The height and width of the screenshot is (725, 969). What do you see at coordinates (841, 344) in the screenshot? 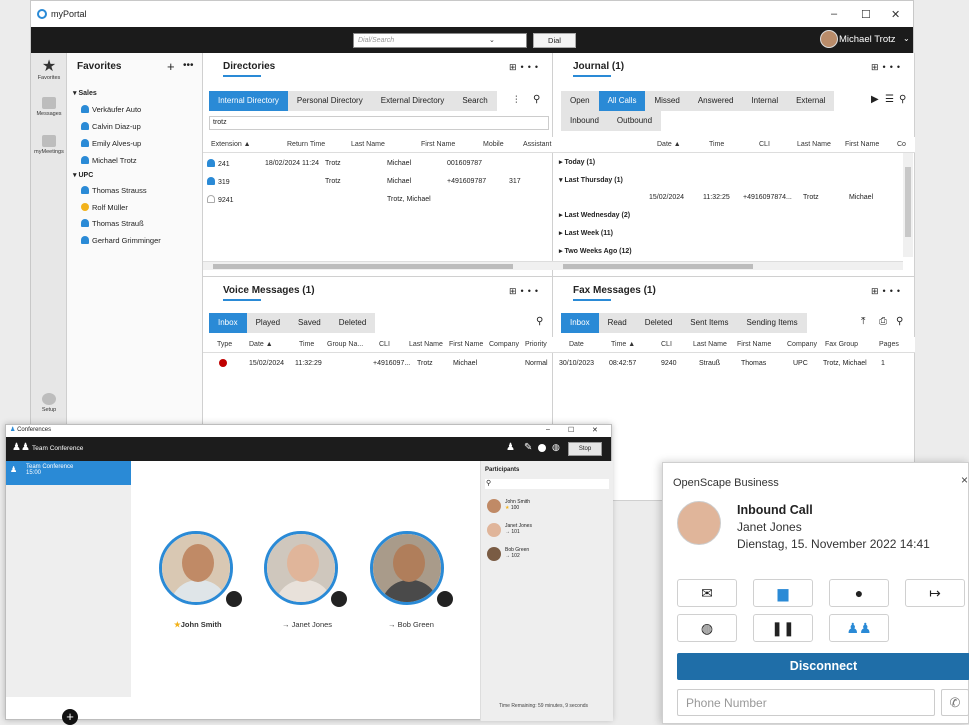
I see `col-fax-group: Fax Group` at bounding box center [841, 344].